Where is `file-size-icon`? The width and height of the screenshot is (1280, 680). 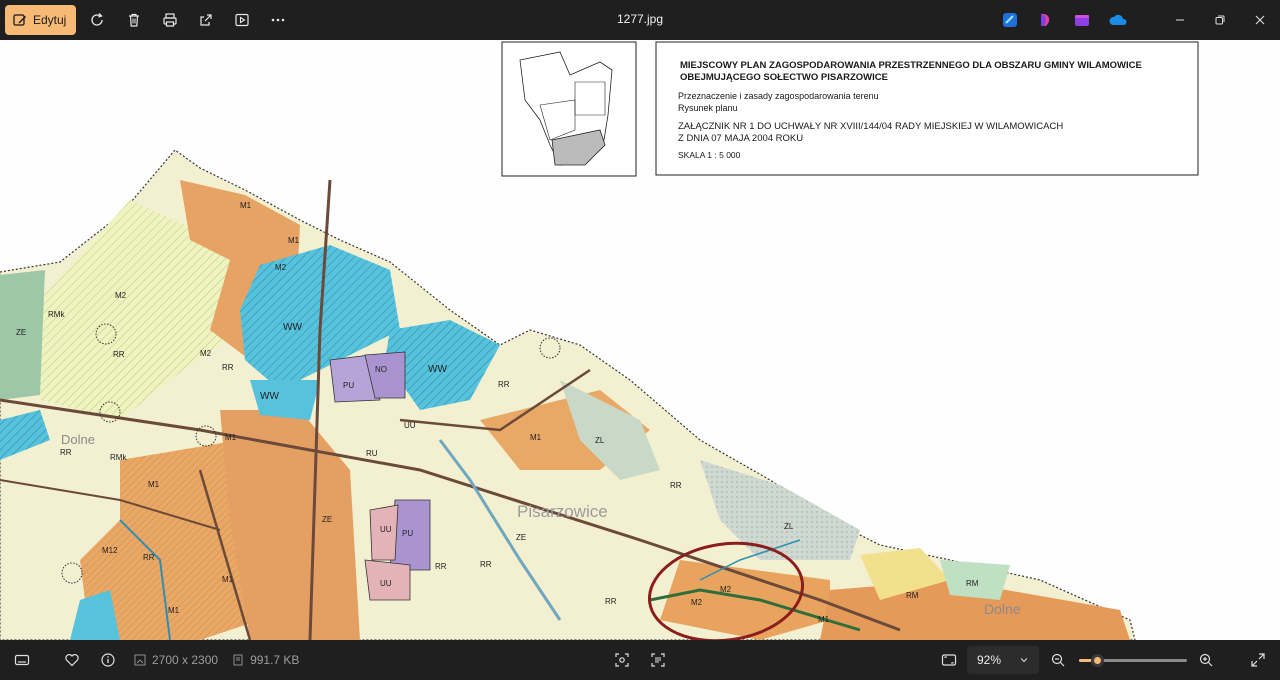
file-size-icon is located at coordinates (238, 660).